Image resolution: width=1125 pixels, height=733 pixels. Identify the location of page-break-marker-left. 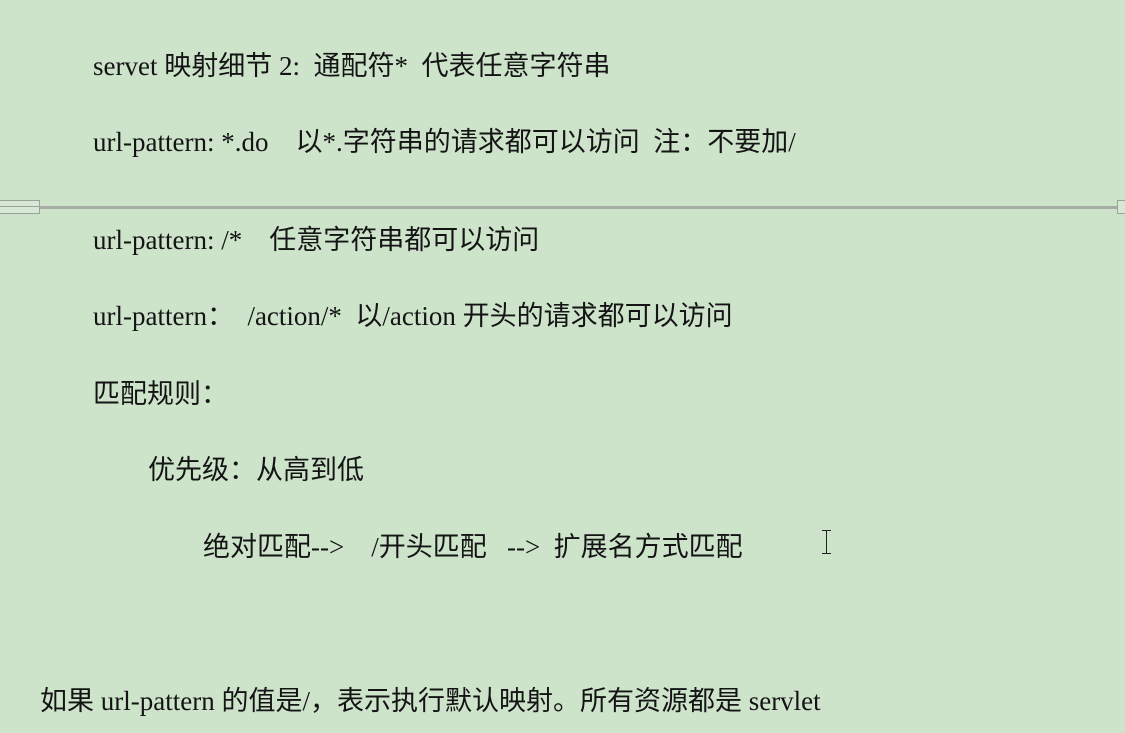
(20, 207).